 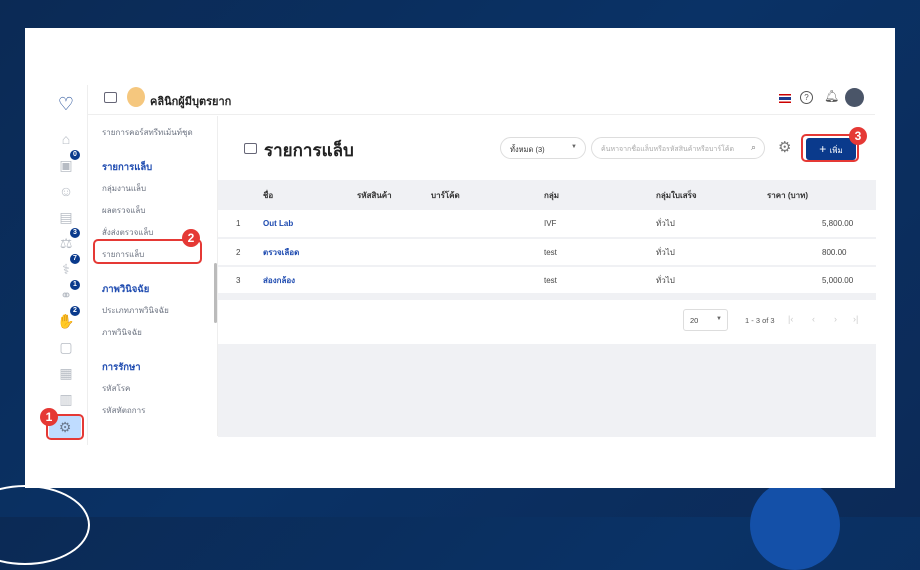 What do you see at coordinates (135, 310) in the screenshot?
I see `sidebar-item-imaging-type: ประเภทภาพวินิจฉัย` at bounding box center [135, 310].